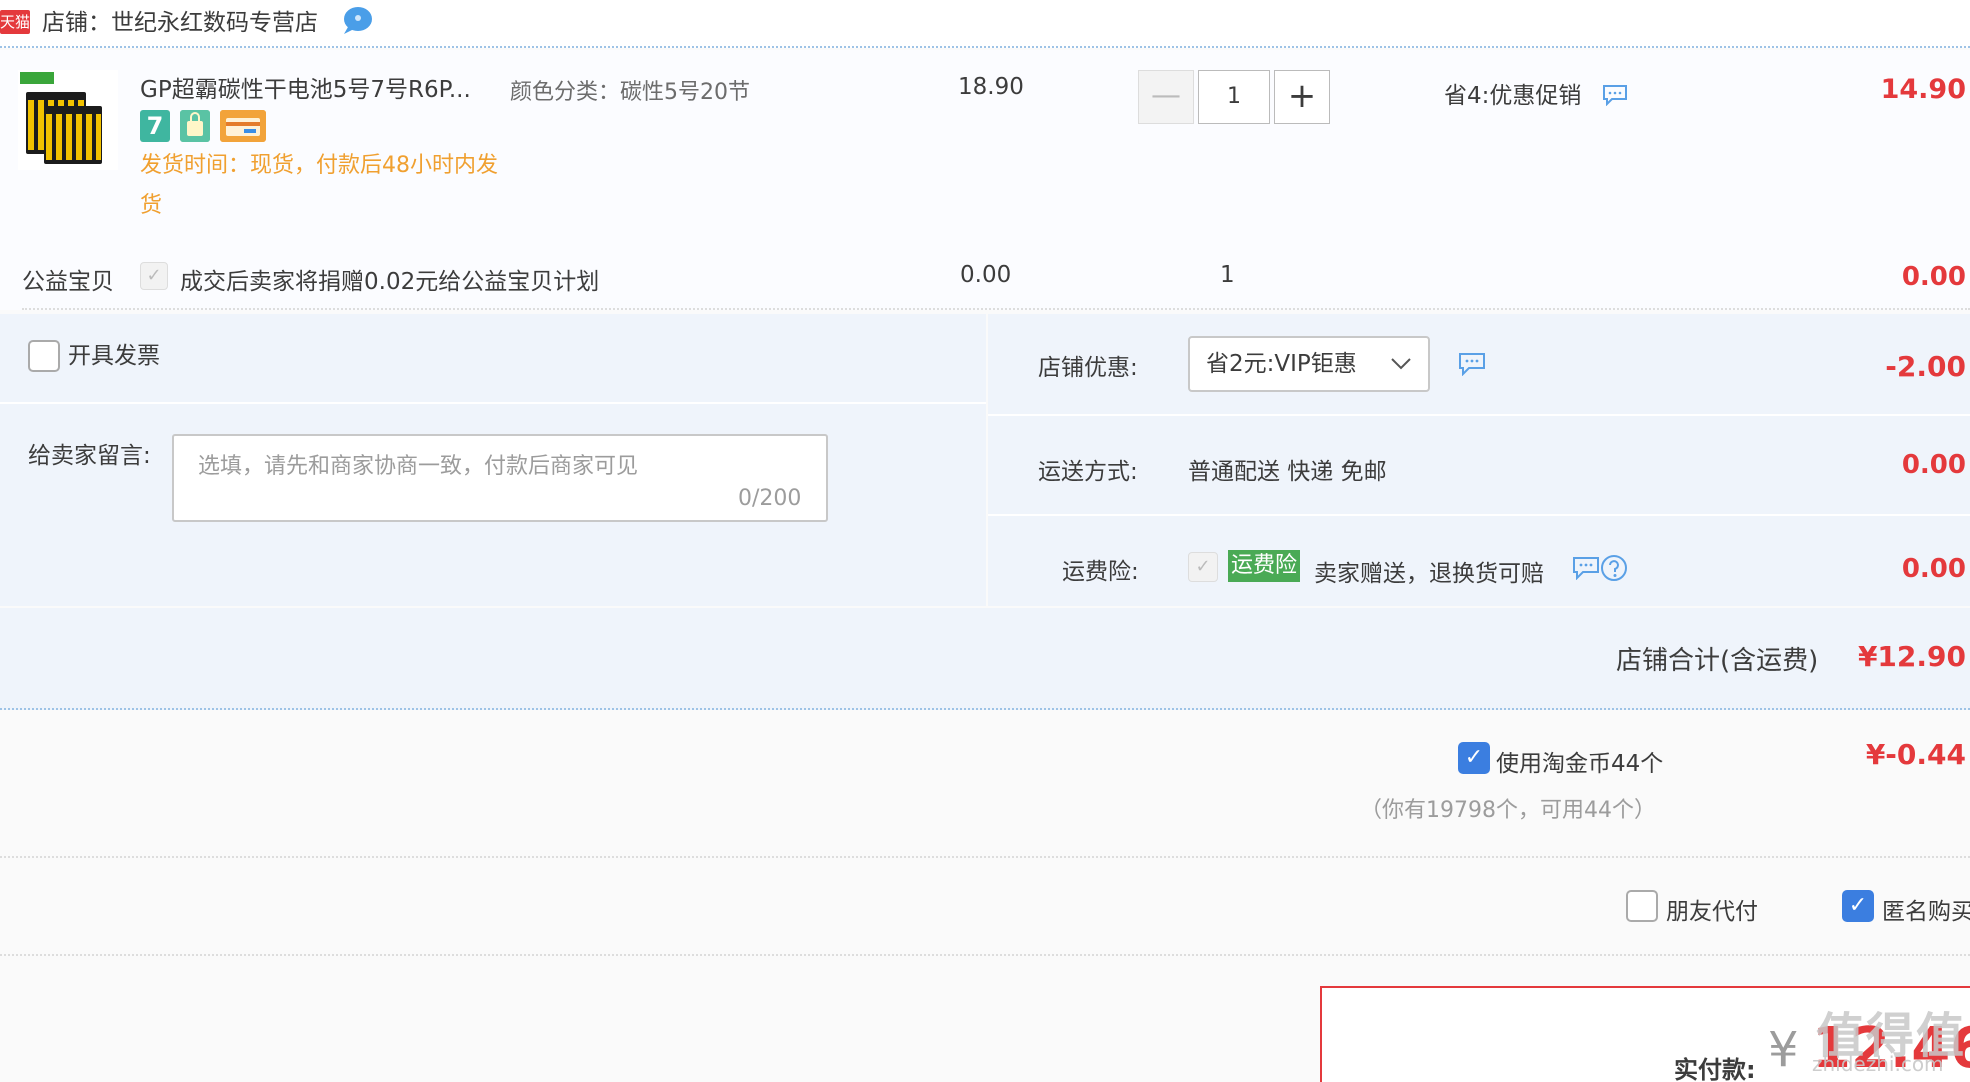 The height and width of the screenshot is (1082, 1970). What do you see at coordinates (195, 126) in the screenshot?
I see `shopping-bag-icon` at bounding box center [195, 126].